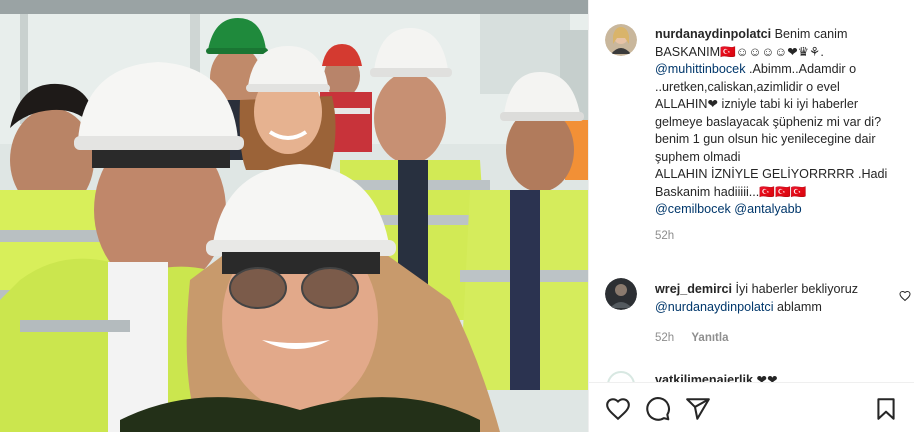 This screenshot has width=914, height=432. Describe the element at coordinates (700, 69) in the screenshot. I see `caption-mention-muhittinbocek: @muhittinbocek` at that location.